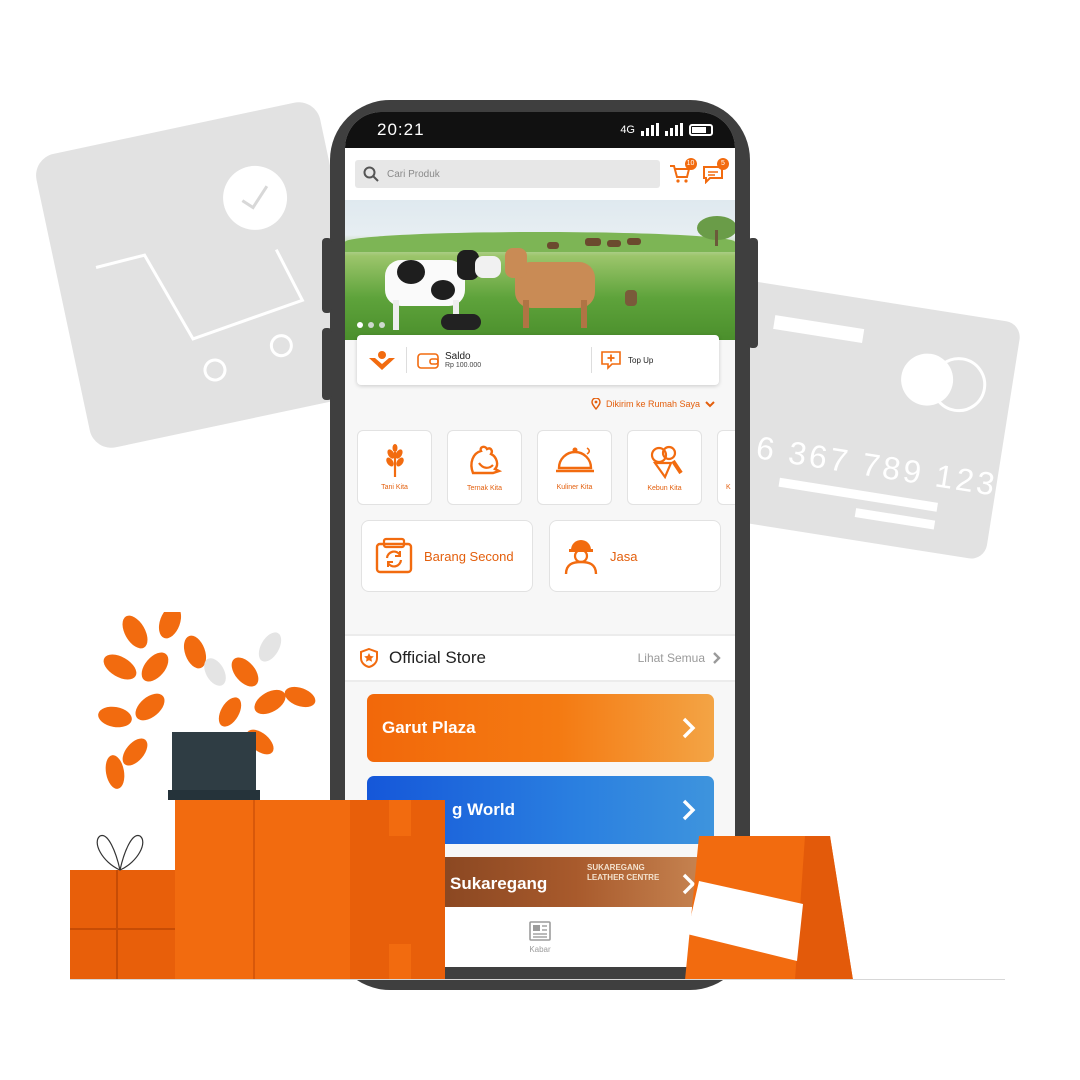  Describe the element at coordinates (429, 727) in the screenshot. I see `store-label: Garut Plaza` at that location.